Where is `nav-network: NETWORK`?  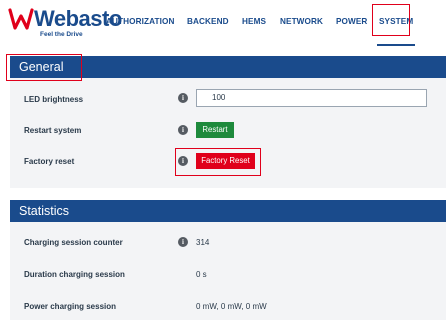
nav-network: NETWORK is located at coordinates (301, 21).